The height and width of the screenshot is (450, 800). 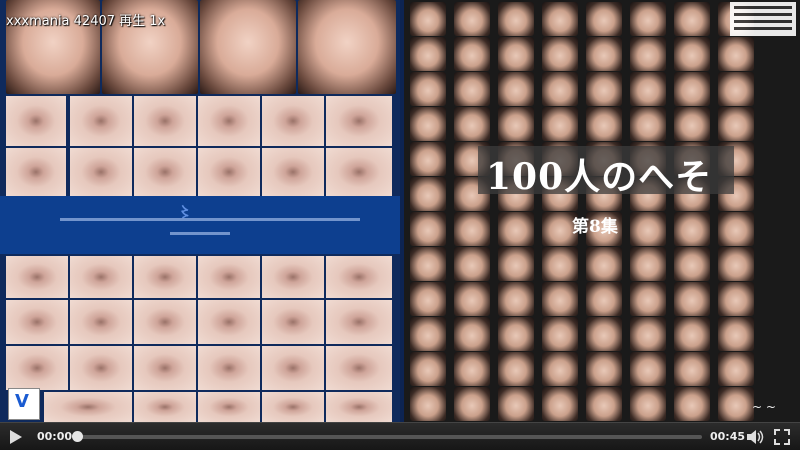 What do you see at coordinates (55, 436) in the screenshot?
I see `current-time: 00:00` at bounding box center [55, 436].